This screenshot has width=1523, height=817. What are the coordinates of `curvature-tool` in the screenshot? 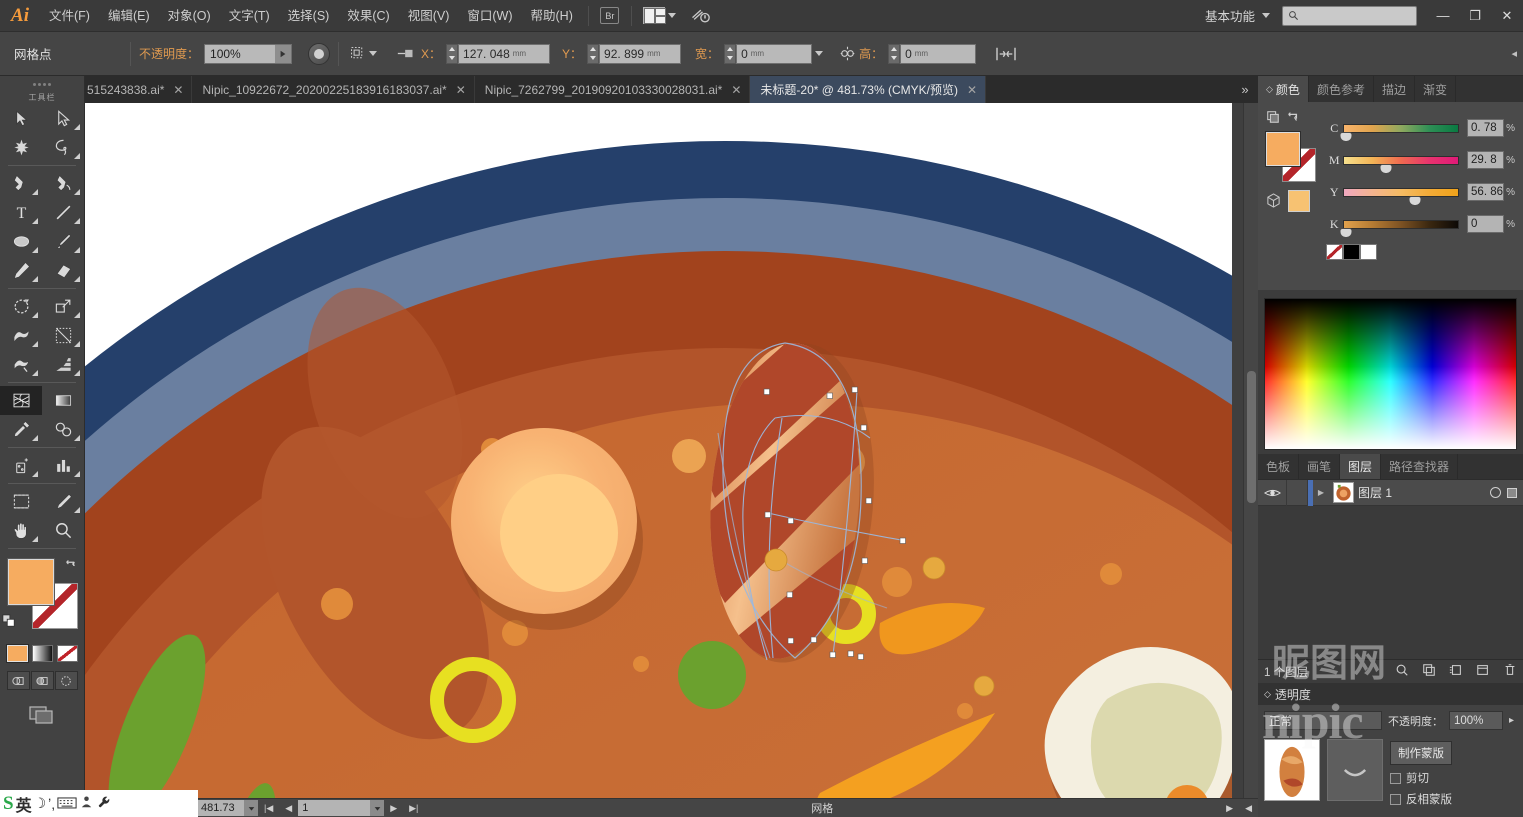 It's located at (63, 183).